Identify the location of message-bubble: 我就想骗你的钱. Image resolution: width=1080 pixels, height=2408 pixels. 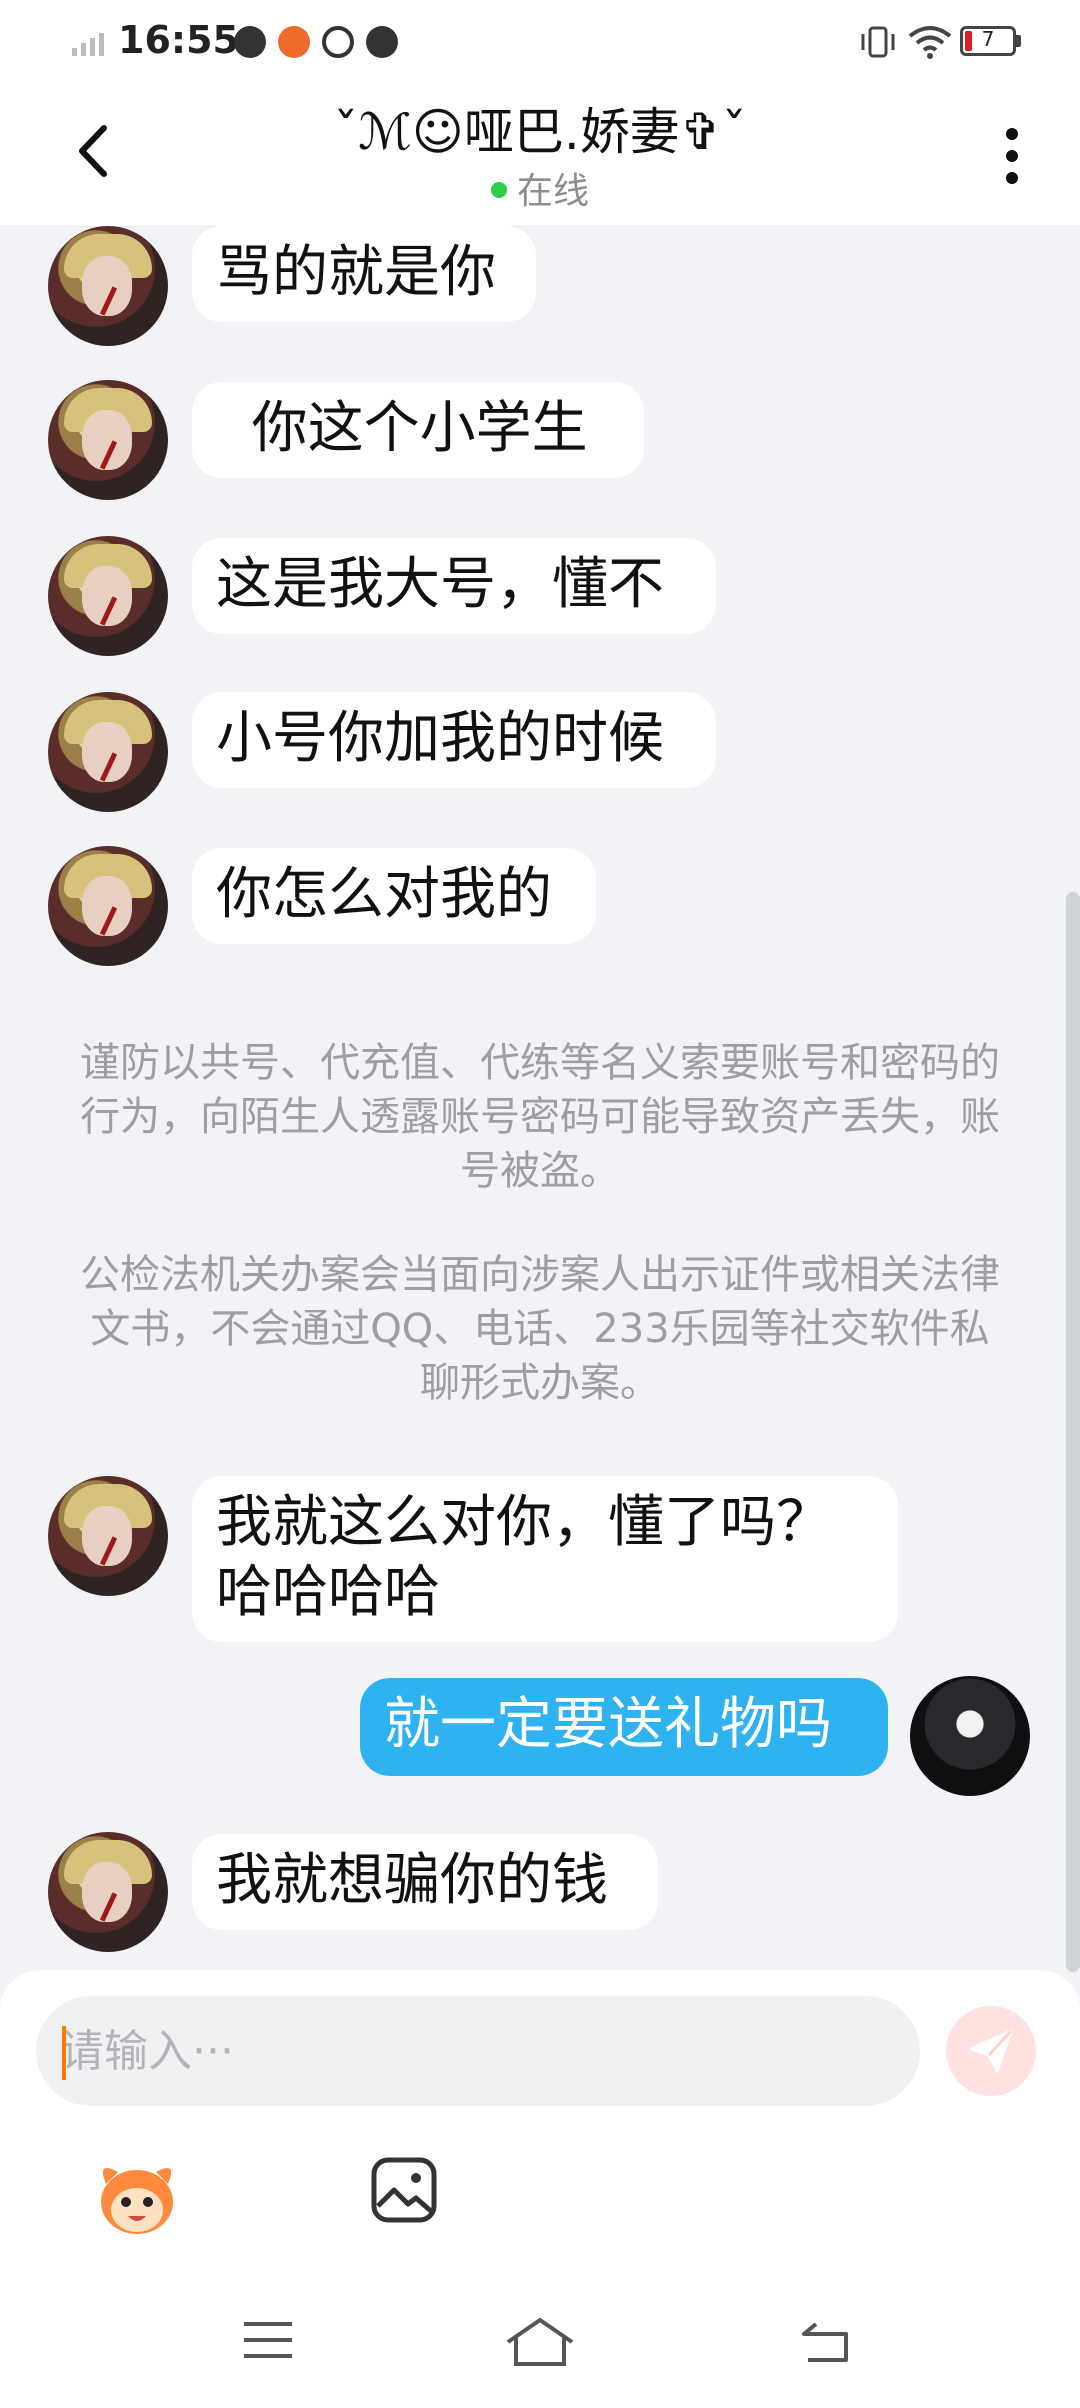
(425, 1882).